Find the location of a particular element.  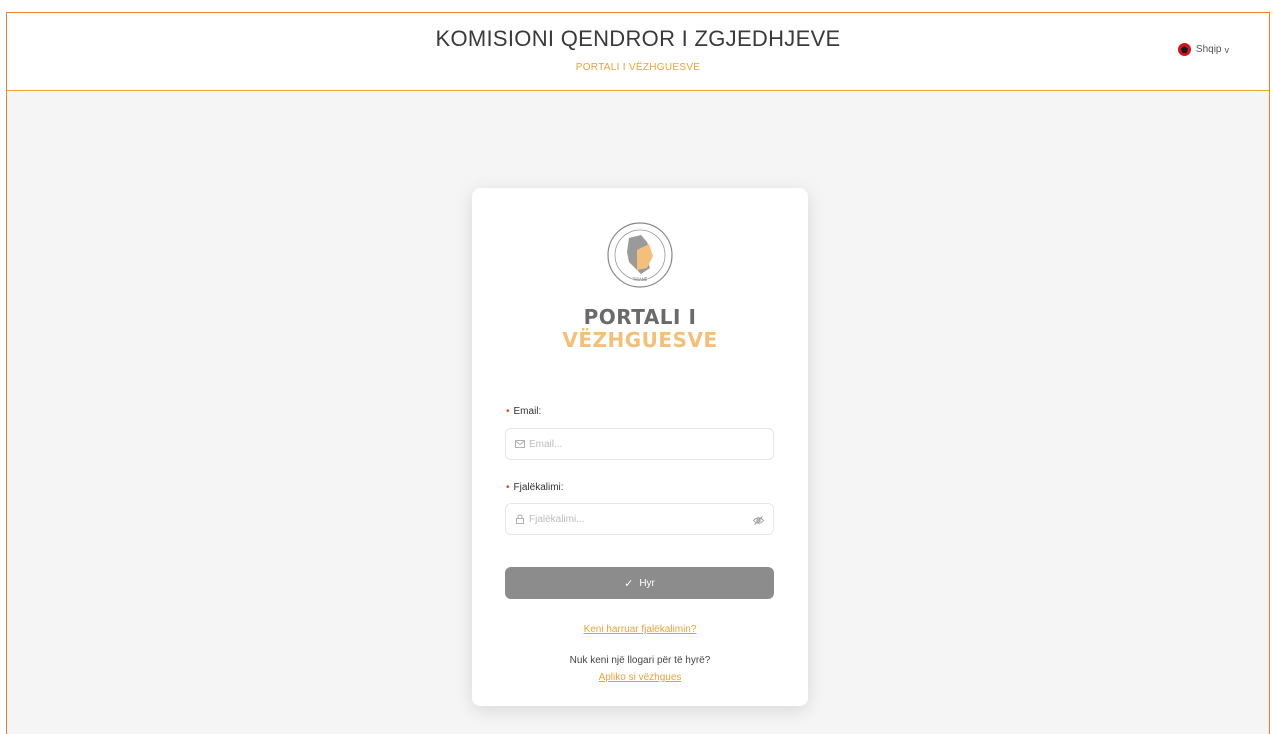

chevron-down-icon: v is located at coordinates (1227, 49).